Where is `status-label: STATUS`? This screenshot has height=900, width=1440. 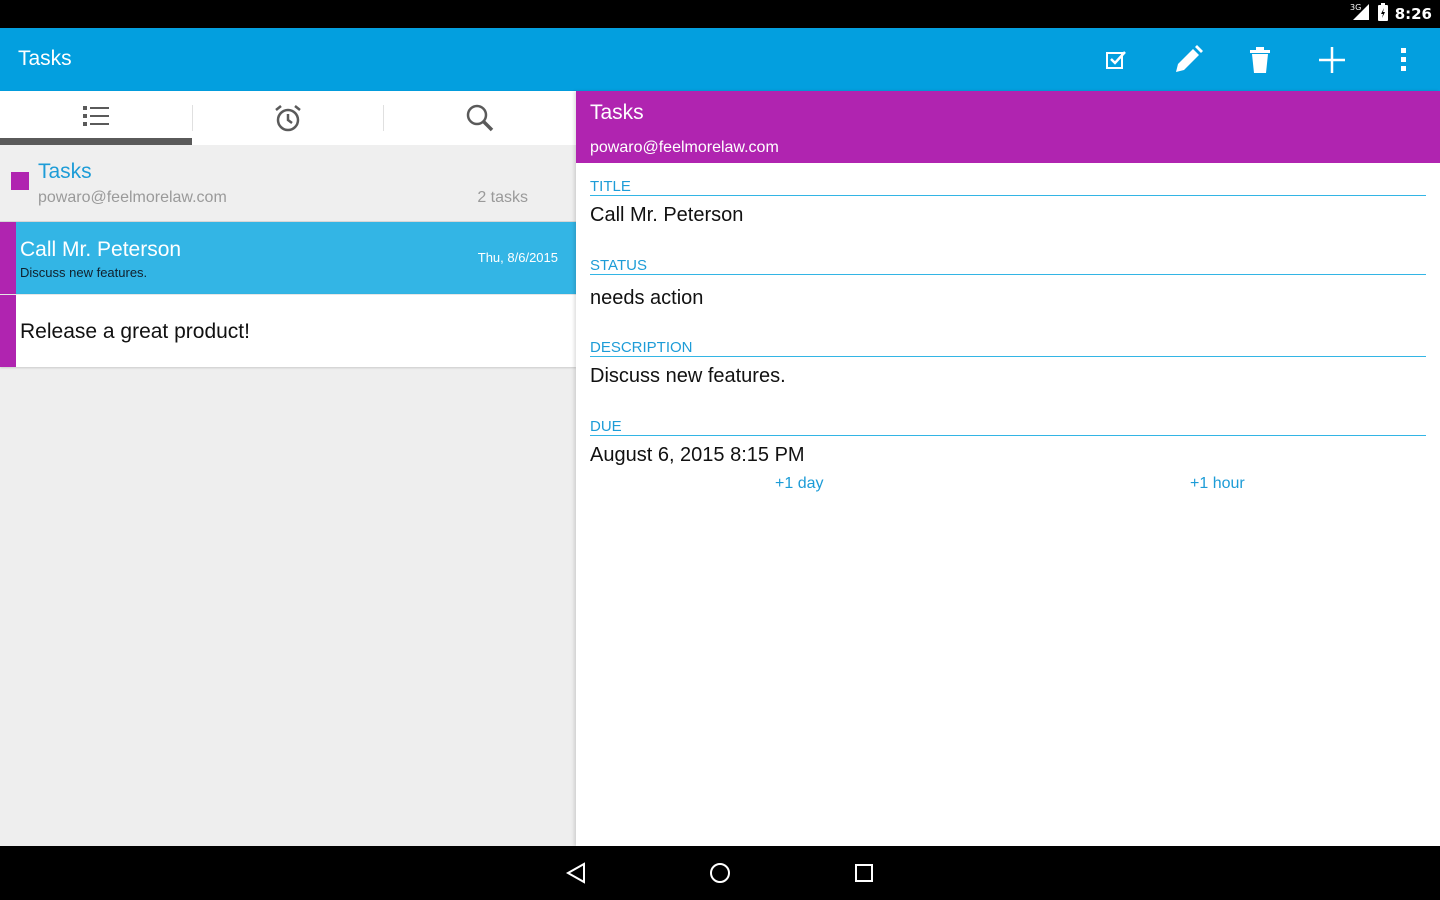 status-label: STATUS is located at coordinates (1008, 266).